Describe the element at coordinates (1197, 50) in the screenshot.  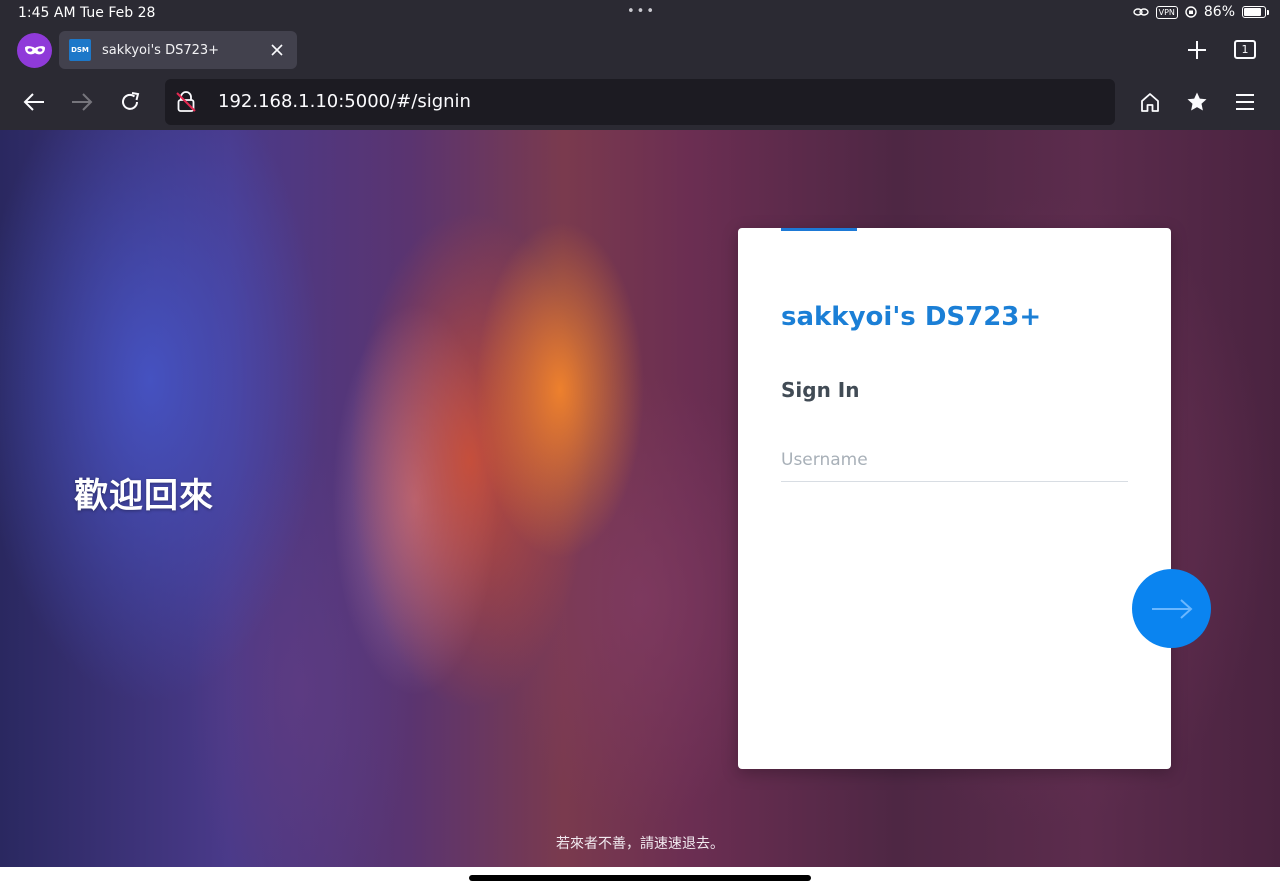
I see `new-tab-plus-icon` at that location.